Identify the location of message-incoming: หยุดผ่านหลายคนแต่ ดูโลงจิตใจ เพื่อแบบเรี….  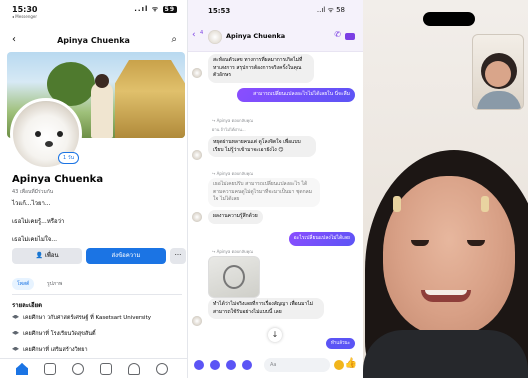
(262, 146).